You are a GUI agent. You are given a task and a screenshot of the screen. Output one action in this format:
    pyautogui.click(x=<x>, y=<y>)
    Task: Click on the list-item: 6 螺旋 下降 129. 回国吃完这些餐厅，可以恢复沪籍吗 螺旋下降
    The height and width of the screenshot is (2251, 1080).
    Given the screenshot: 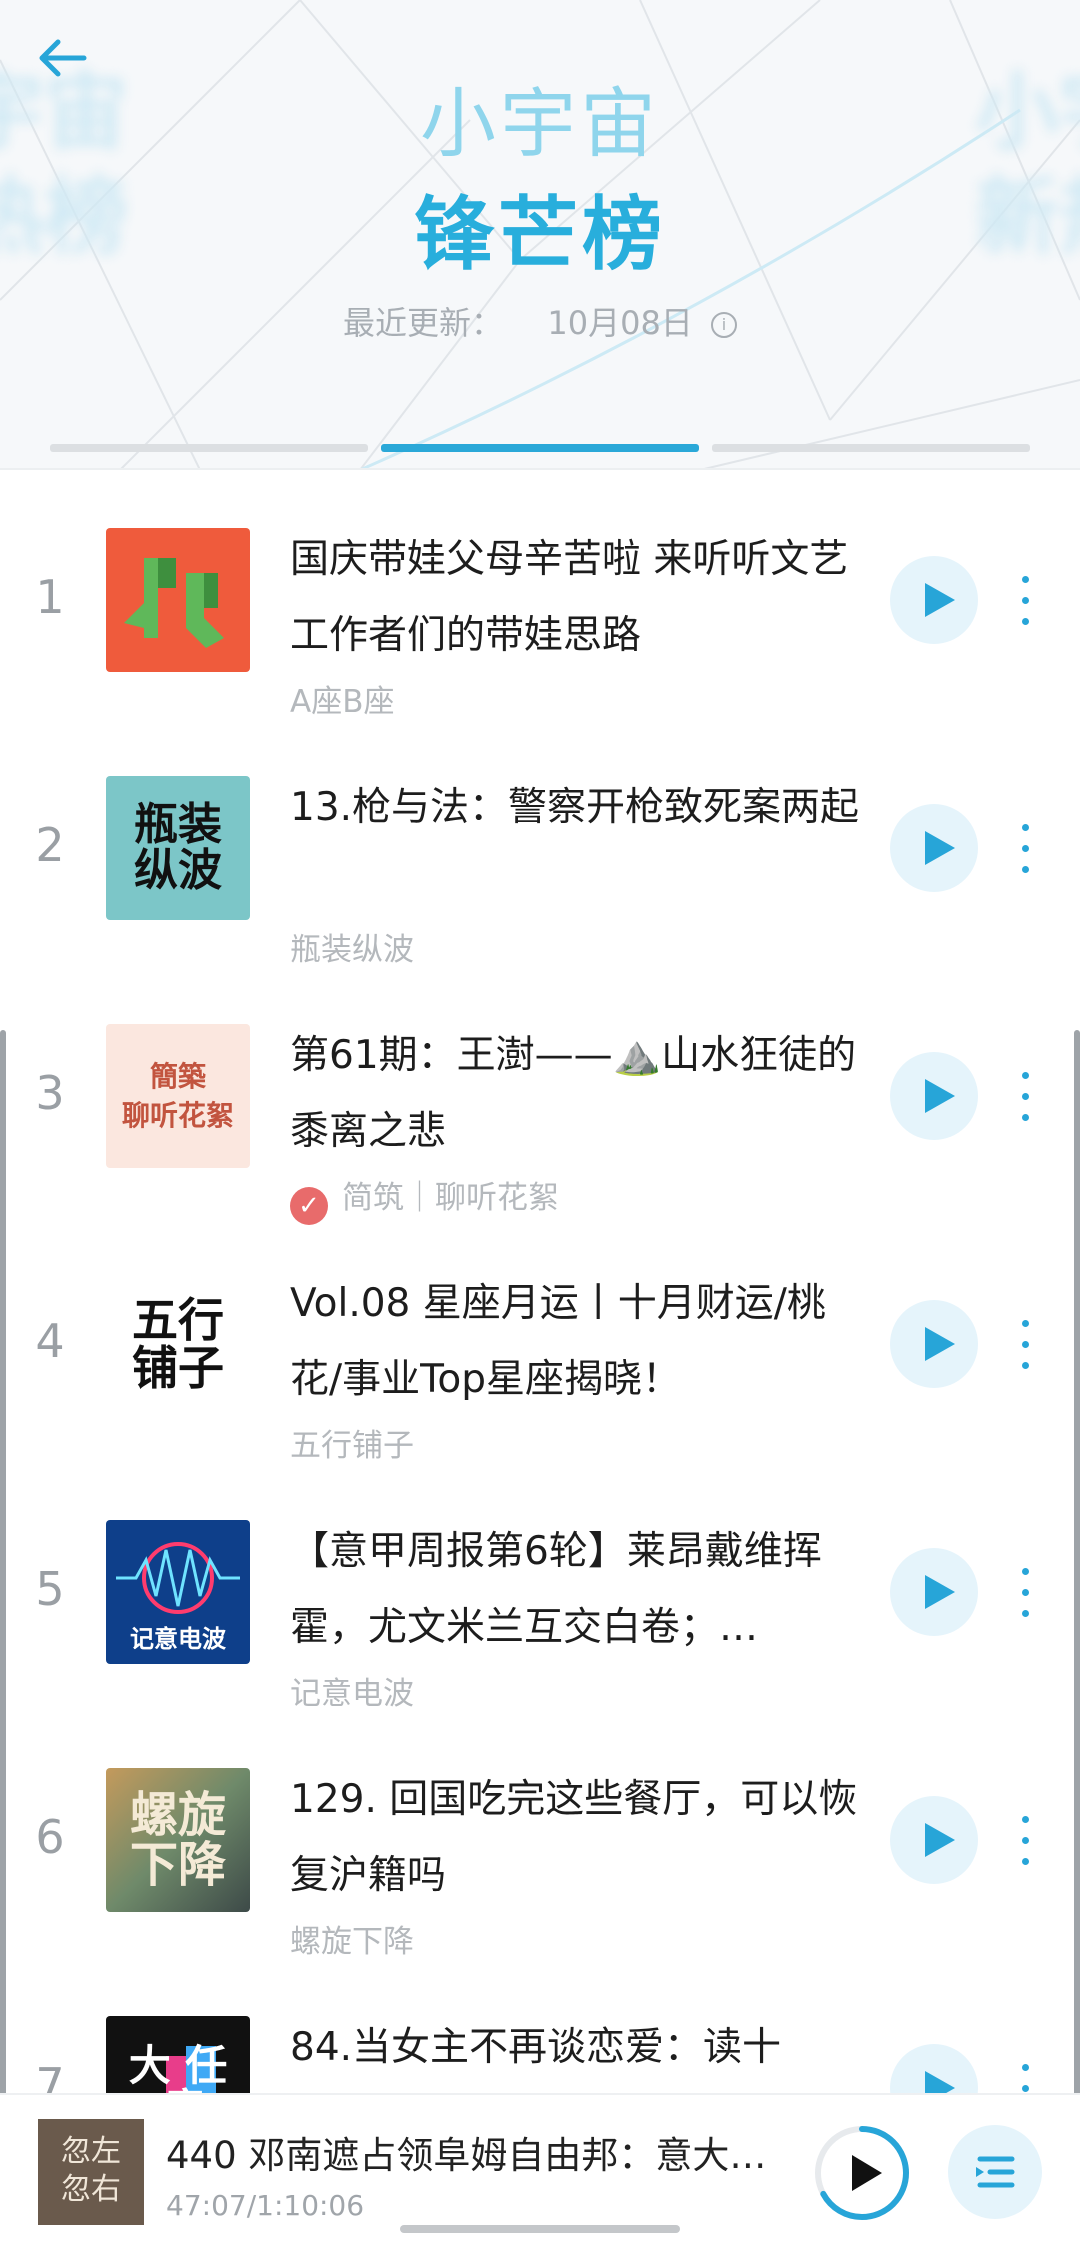 What is the action you would take?
    pyautogui.click(x=540, y=1835)
    